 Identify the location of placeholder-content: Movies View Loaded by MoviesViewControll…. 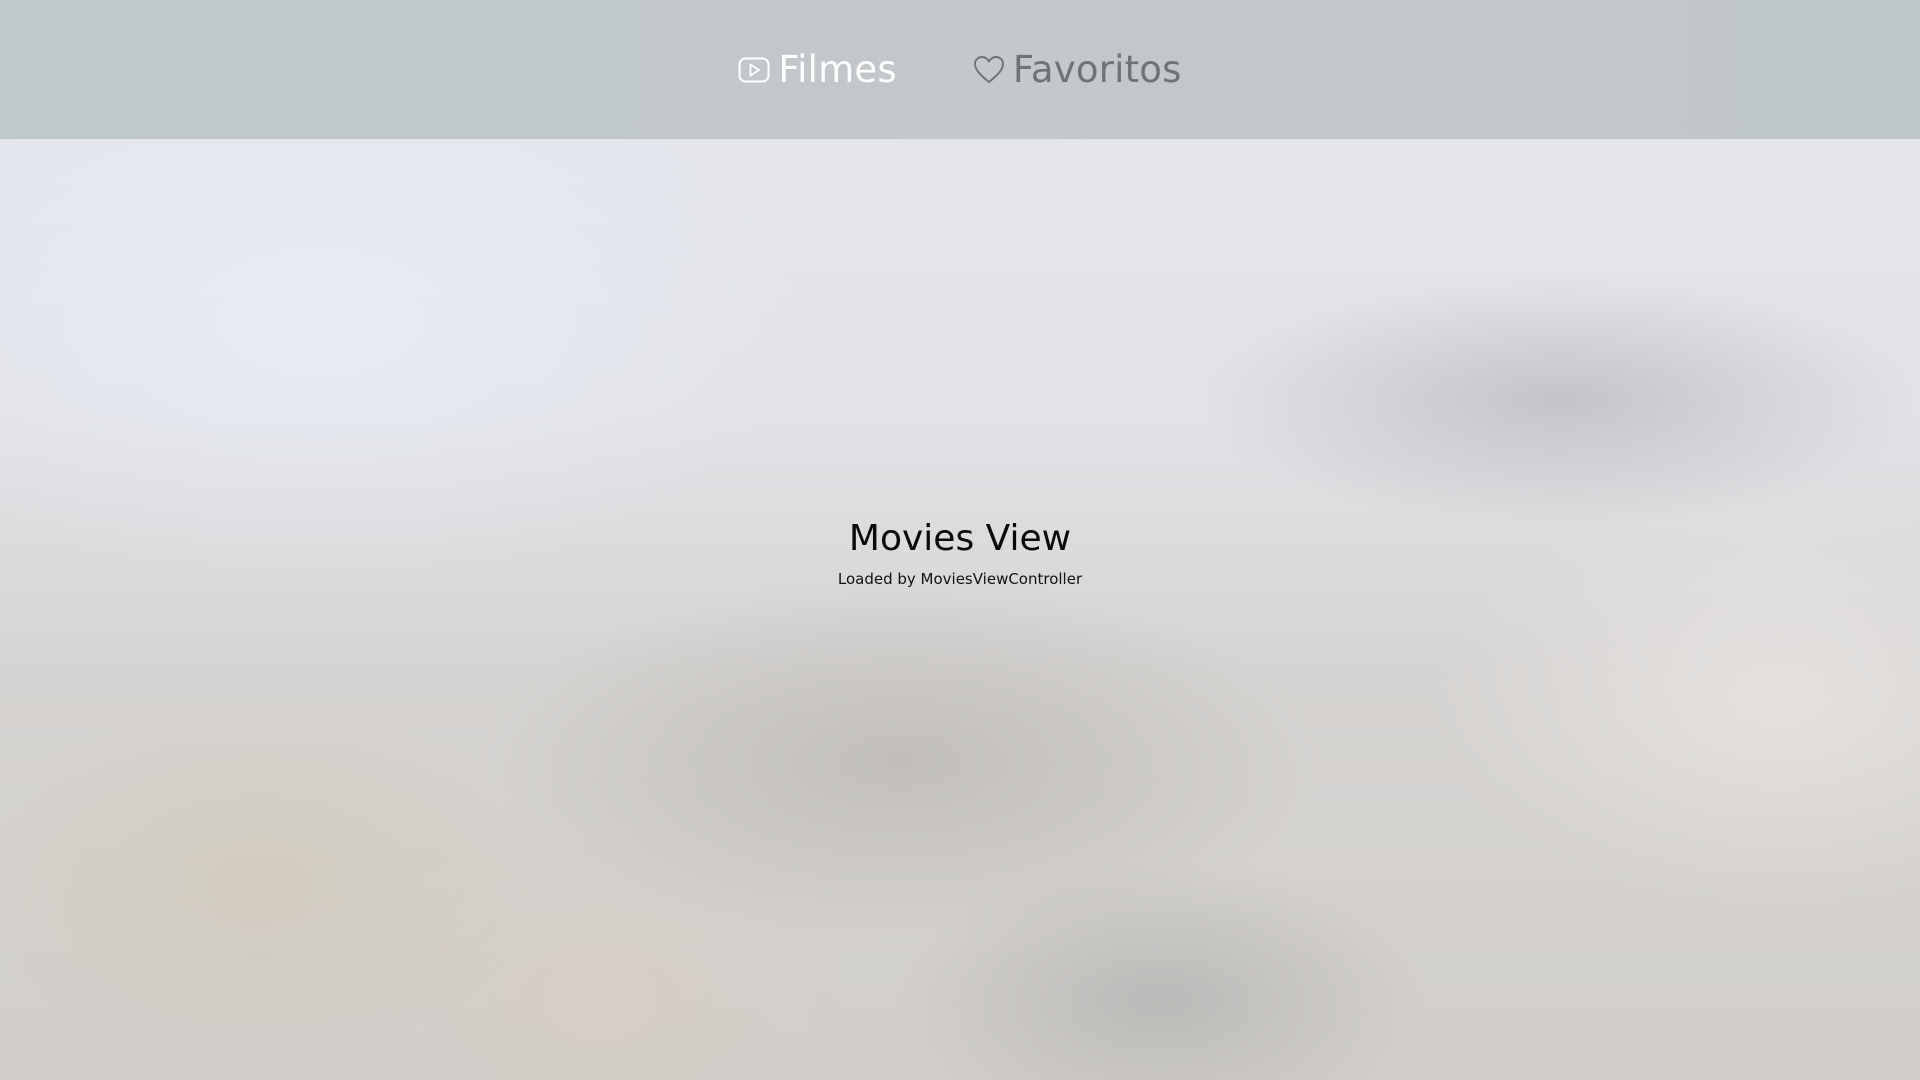
(960, 552).